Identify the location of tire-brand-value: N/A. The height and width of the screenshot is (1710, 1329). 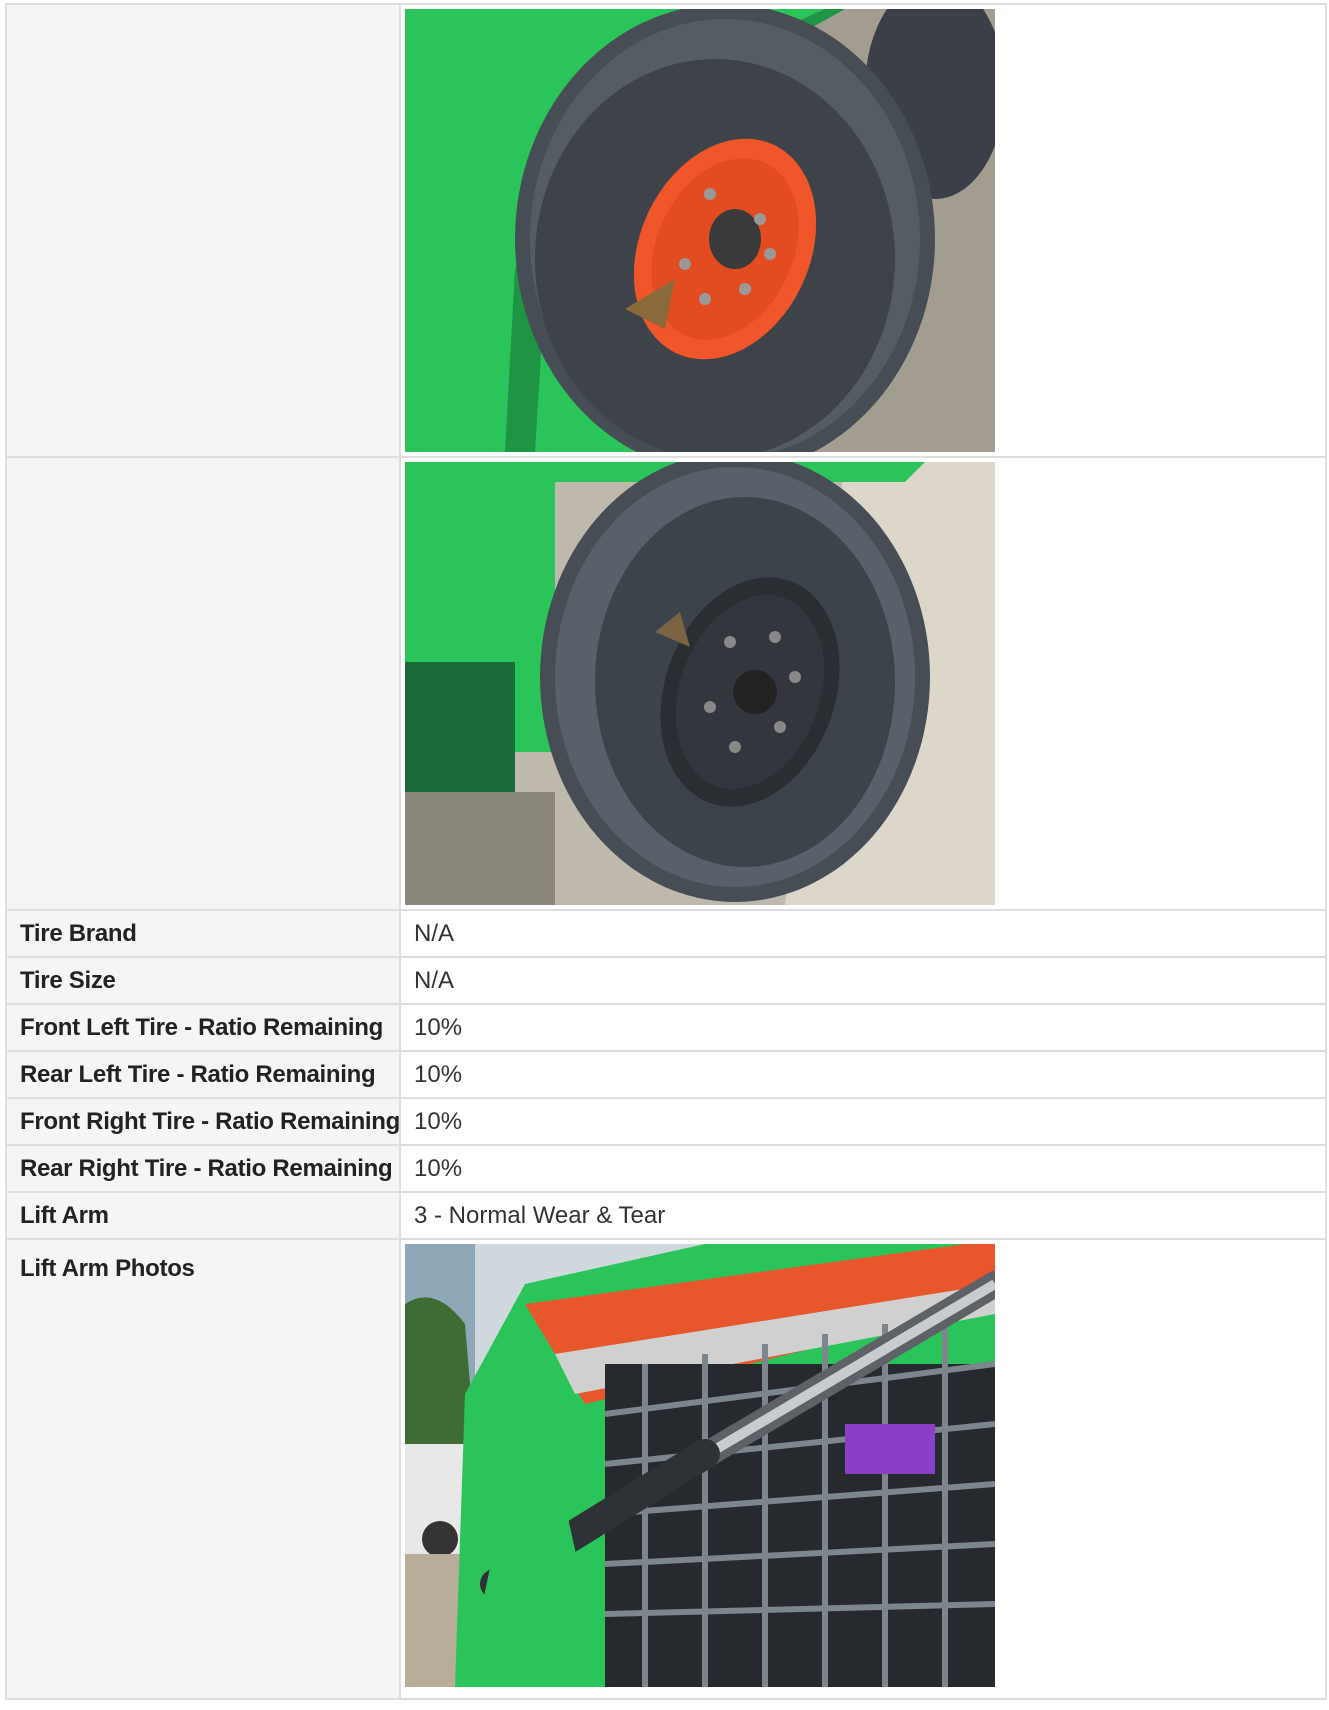
(863, 933).